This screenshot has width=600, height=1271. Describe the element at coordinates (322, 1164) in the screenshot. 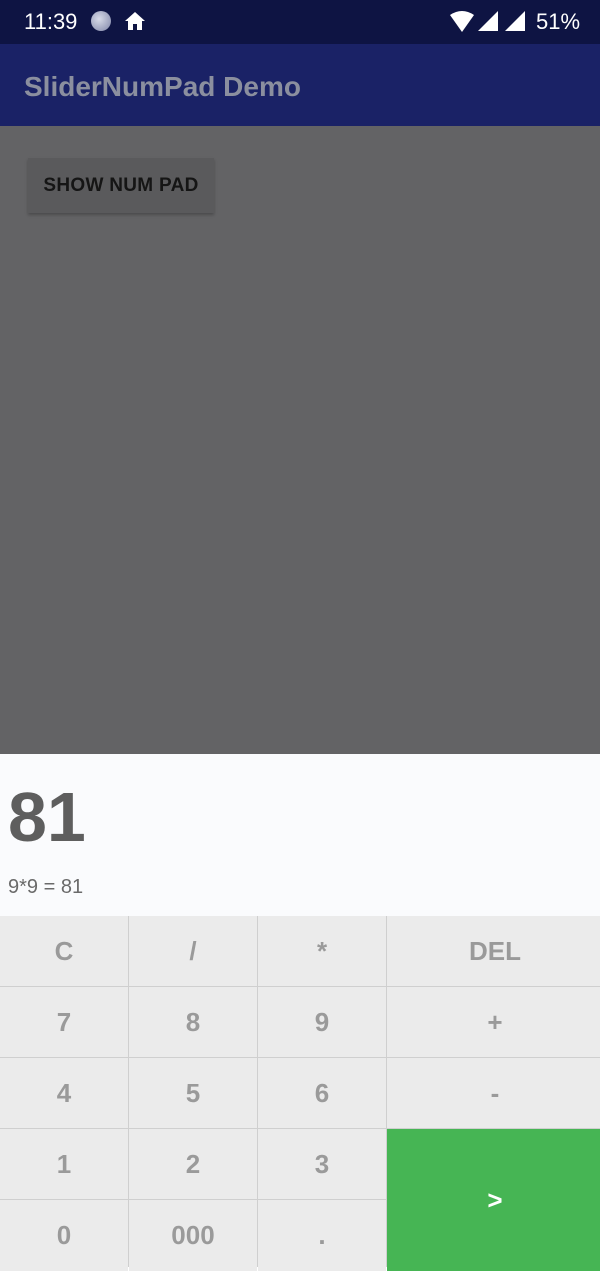

I see `key-3: 3` at that location.